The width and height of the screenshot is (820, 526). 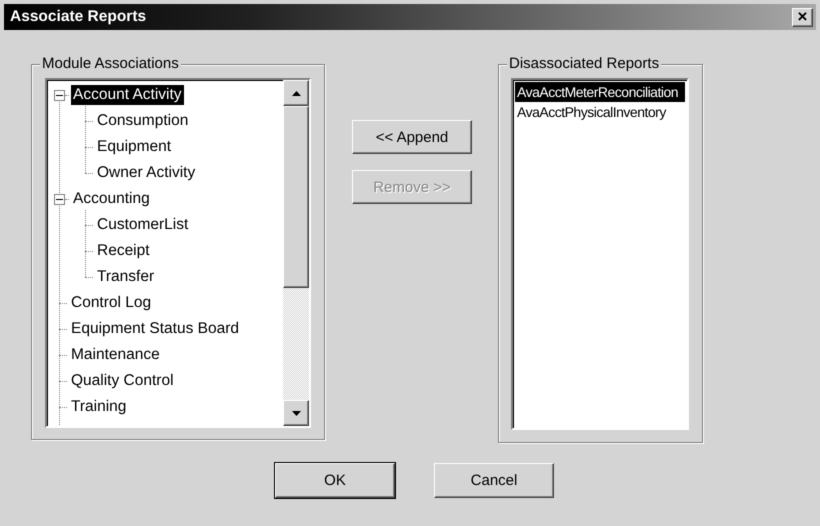 I want to click on tree-item: Owner Activity, so click(x=146, y=173).